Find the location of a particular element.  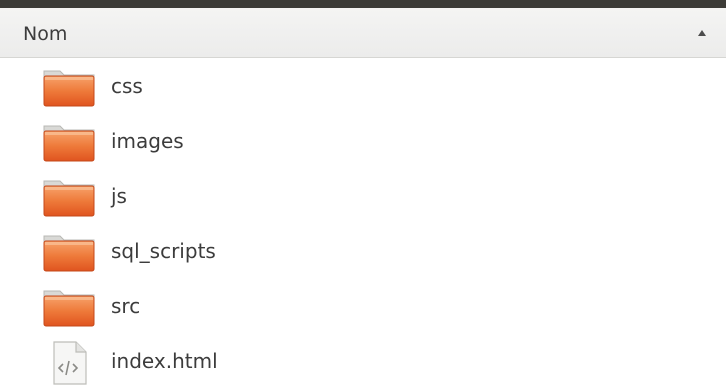

item-name: index.html is located at coordinates (164, 361).